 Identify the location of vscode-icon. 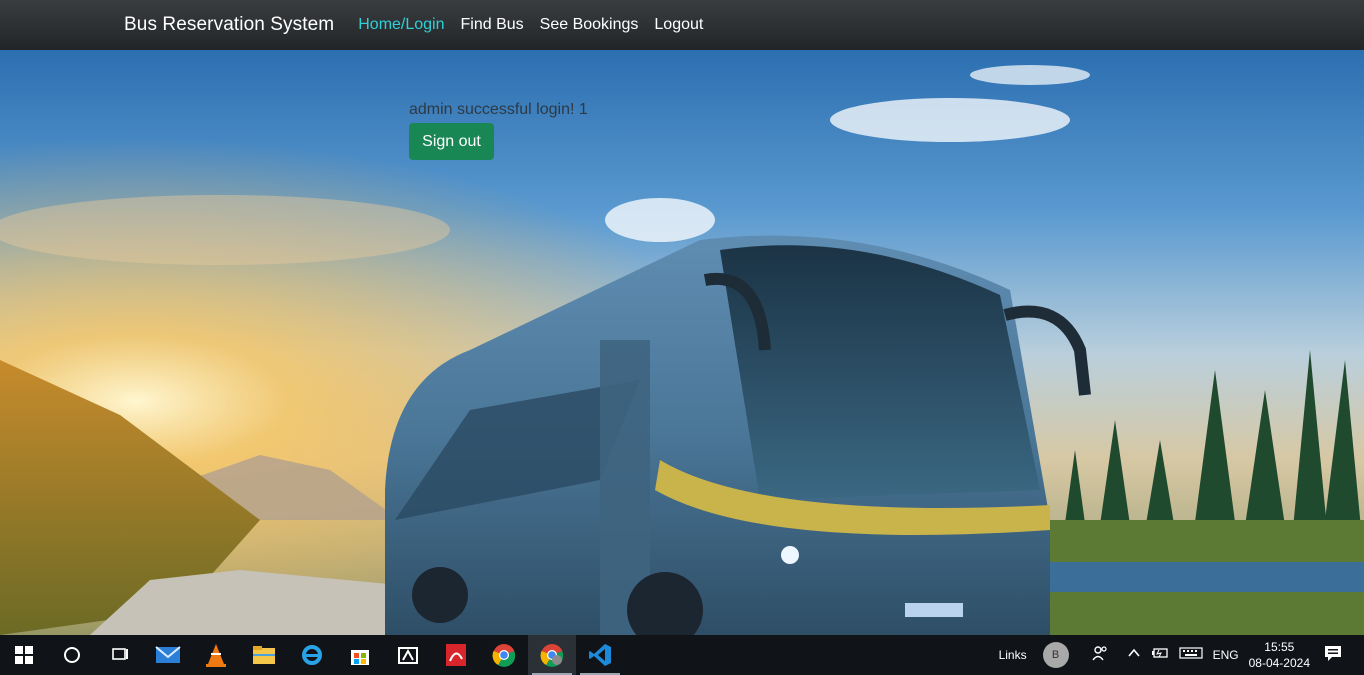
(600, 655).